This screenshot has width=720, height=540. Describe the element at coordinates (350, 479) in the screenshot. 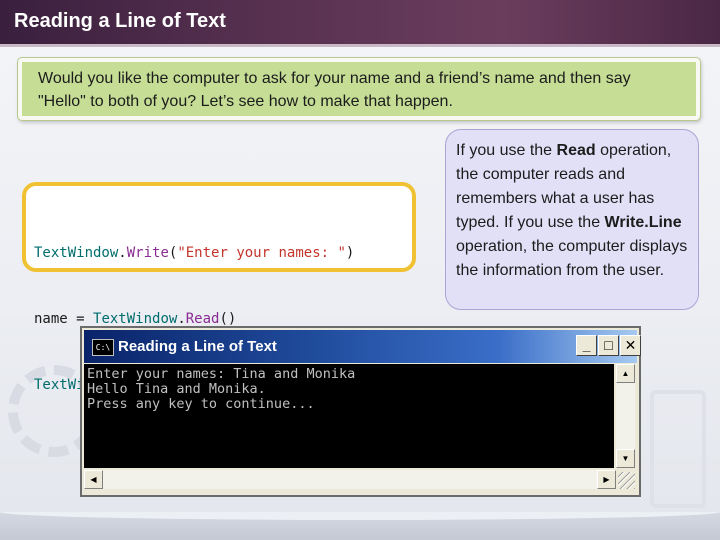

I see `horizontal-scrollbar: ◀ ▶` at that location.